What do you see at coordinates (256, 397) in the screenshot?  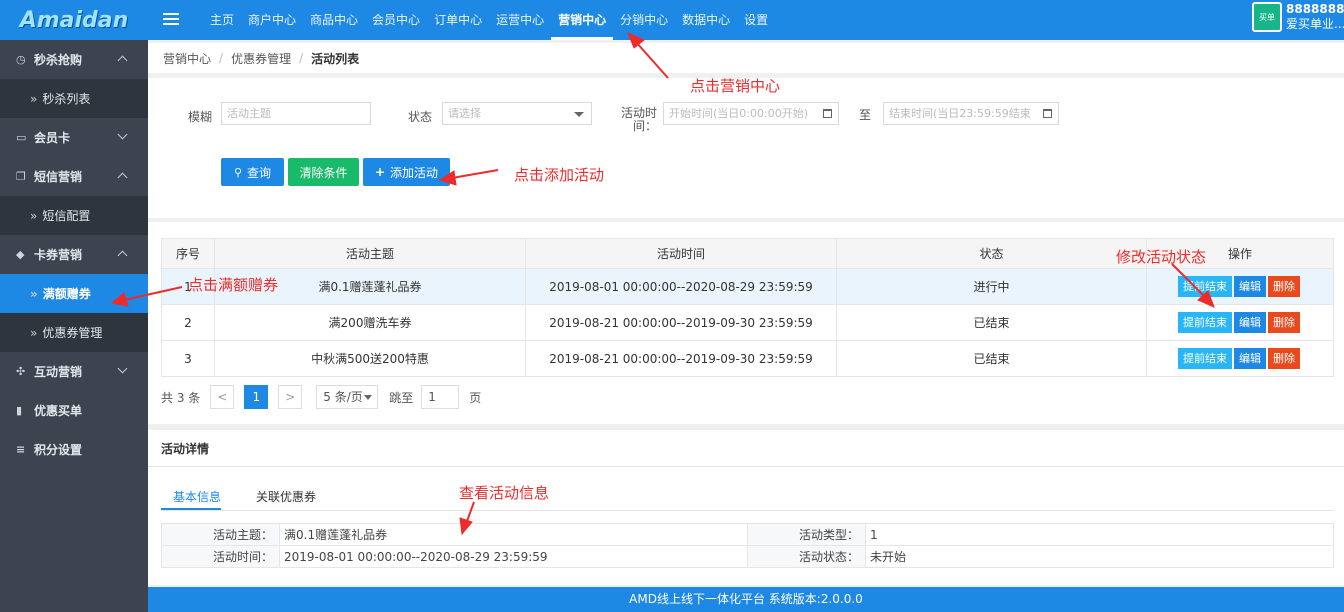 I see `page-1-button: 1` at bounding box center [256, 397].